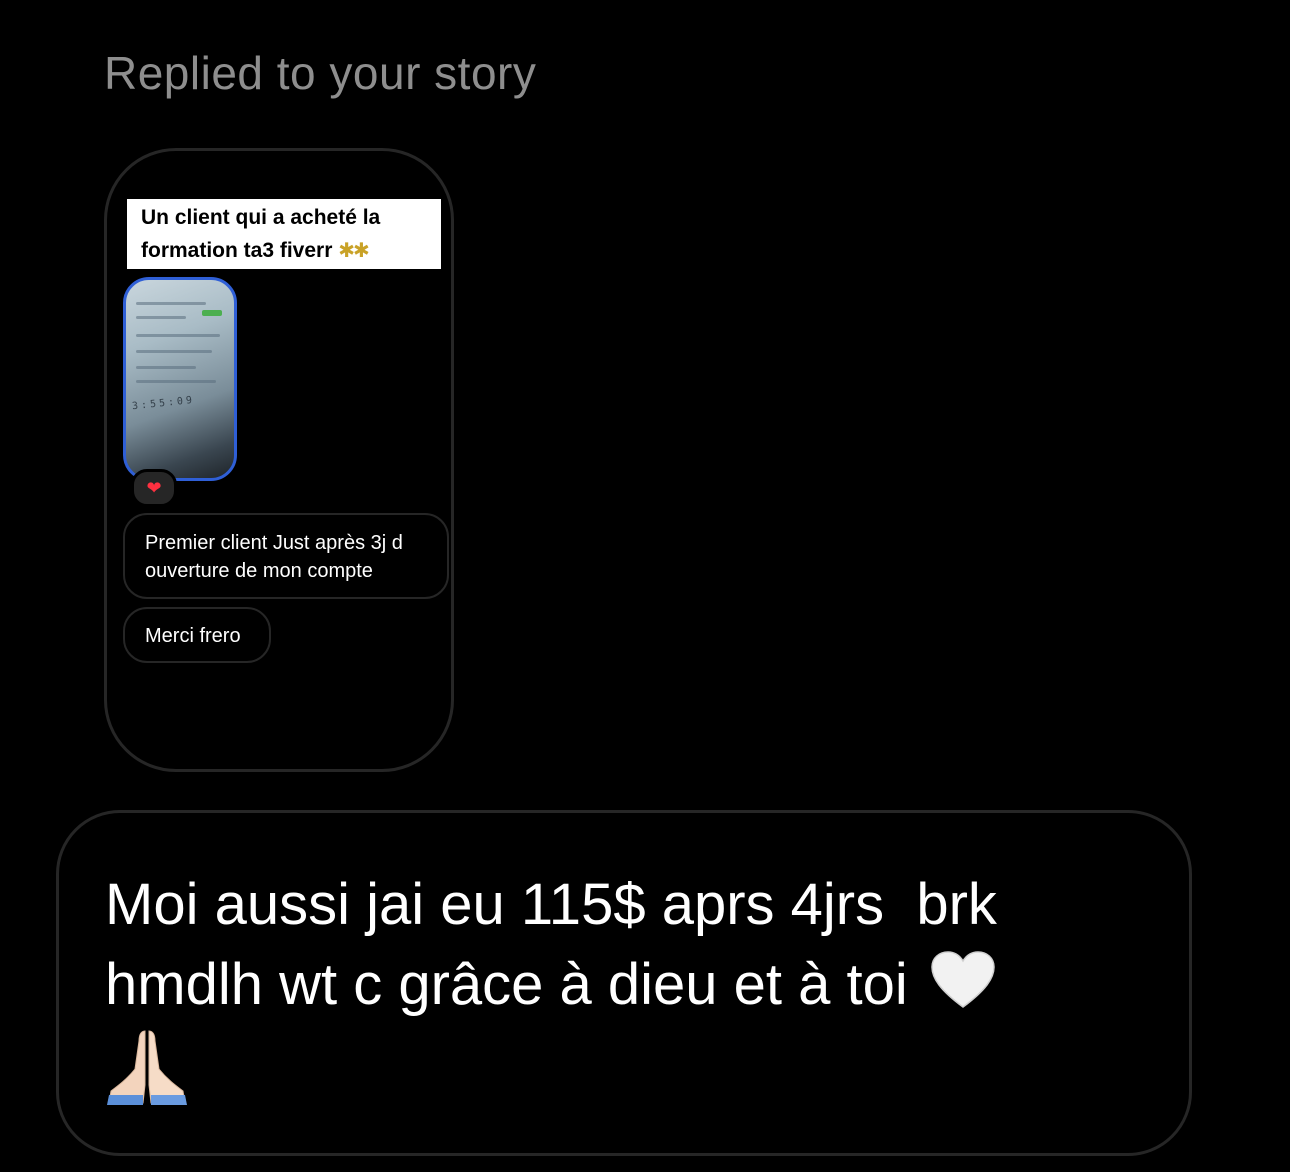  I want to click on thumbnail-digits: 3:55:09, so click(163, 403).